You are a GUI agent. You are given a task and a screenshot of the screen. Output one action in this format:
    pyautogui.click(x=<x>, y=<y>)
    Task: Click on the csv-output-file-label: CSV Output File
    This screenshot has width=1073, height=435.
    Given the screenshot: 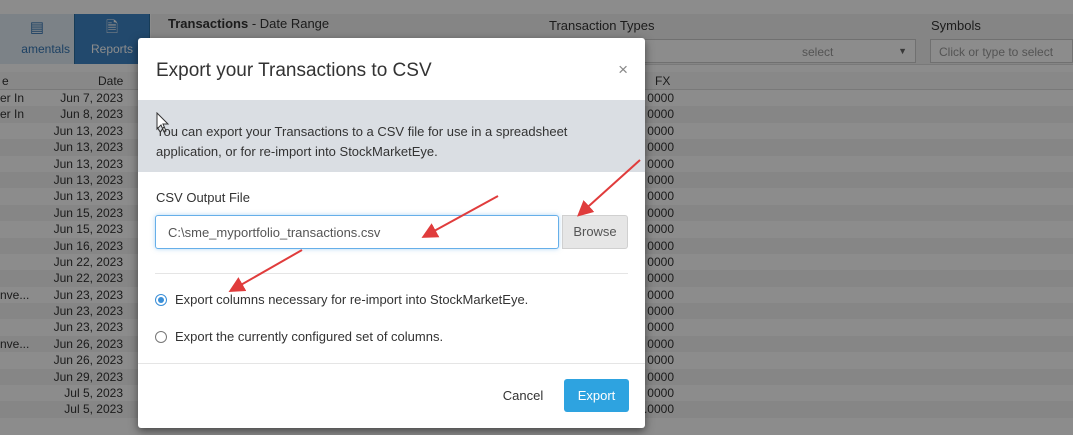 What is the action you would take?
    pyautogui.click(x=203, y=197)
    